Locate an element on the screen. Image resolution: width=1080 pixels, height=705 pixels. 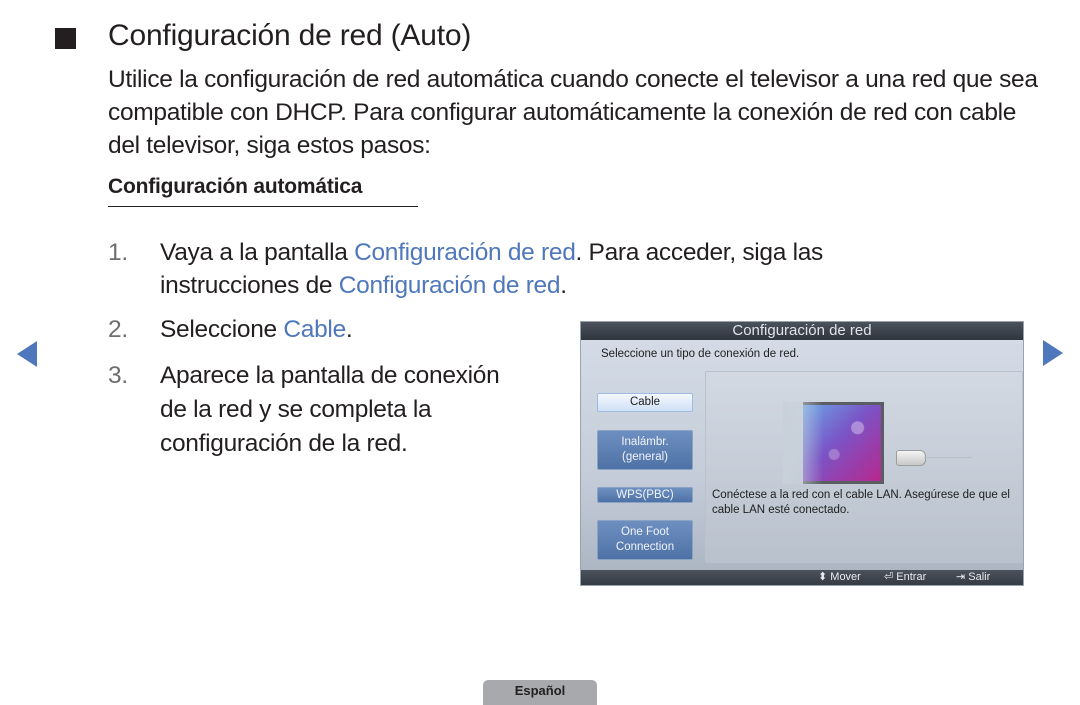
option-label: WPS(PBC) is located at coordinates (645, 495).